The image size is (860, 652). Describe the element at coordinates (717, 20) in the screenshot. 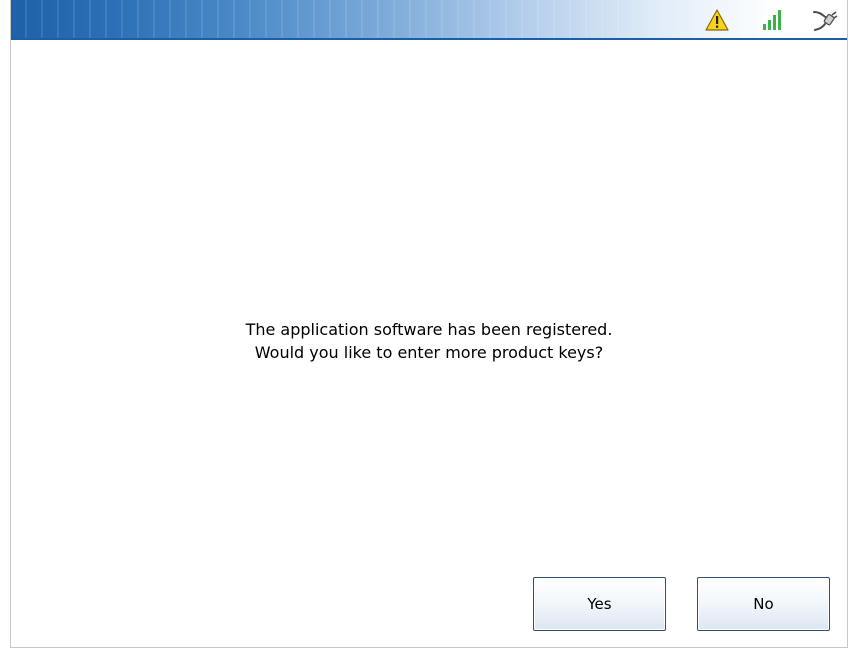

I see `warning-icon` at that location.